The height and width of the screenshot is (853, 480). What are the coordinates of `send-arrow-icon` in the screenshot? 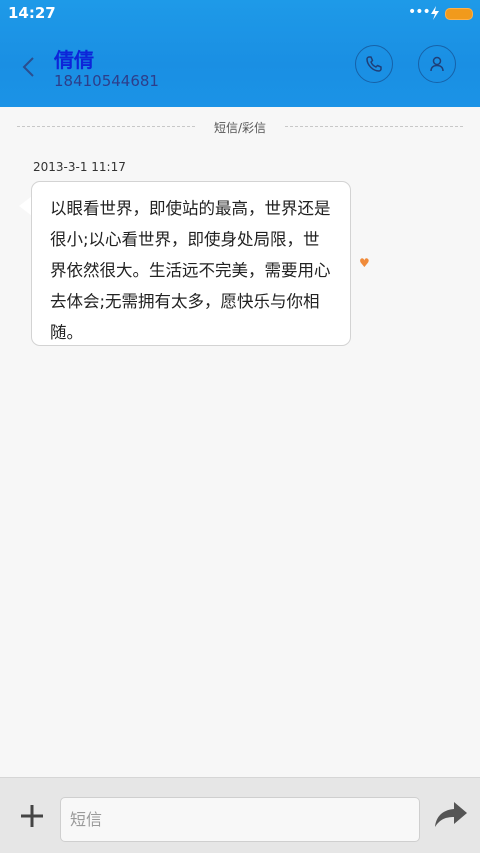 It's located at (451, 815).